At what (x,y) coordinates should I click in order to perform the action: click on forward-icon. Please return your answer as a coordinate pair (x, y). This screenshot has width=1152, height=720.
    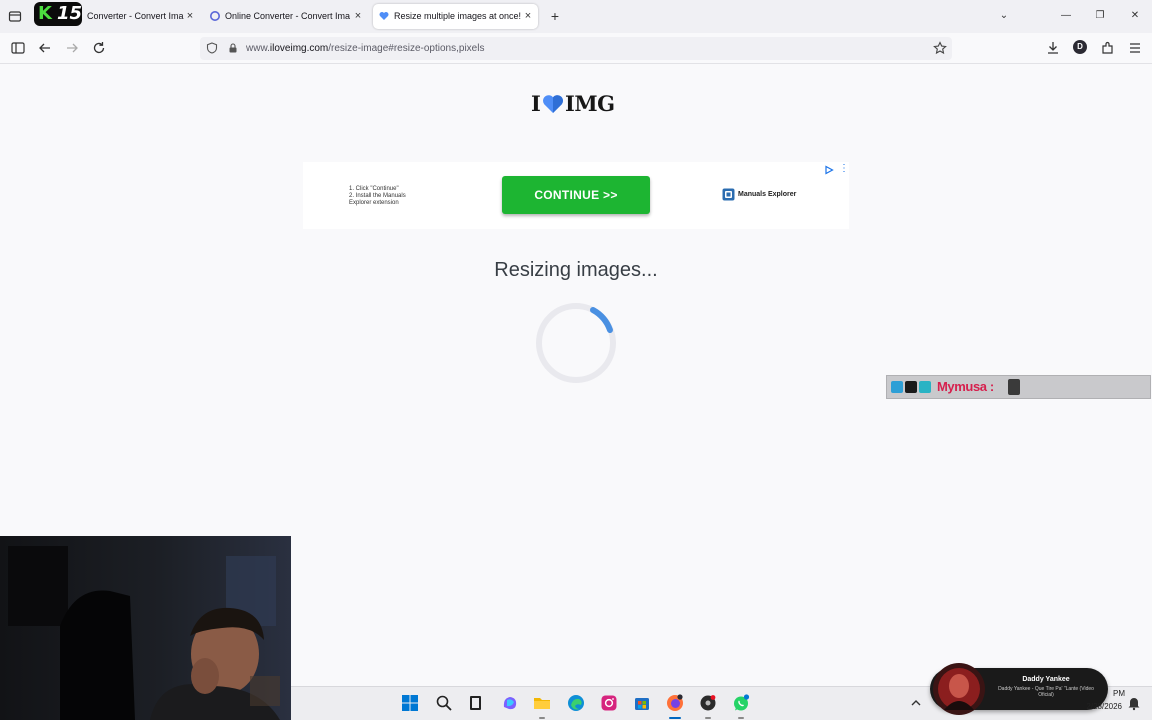
    Looking at the image, I should click on (72, 48).